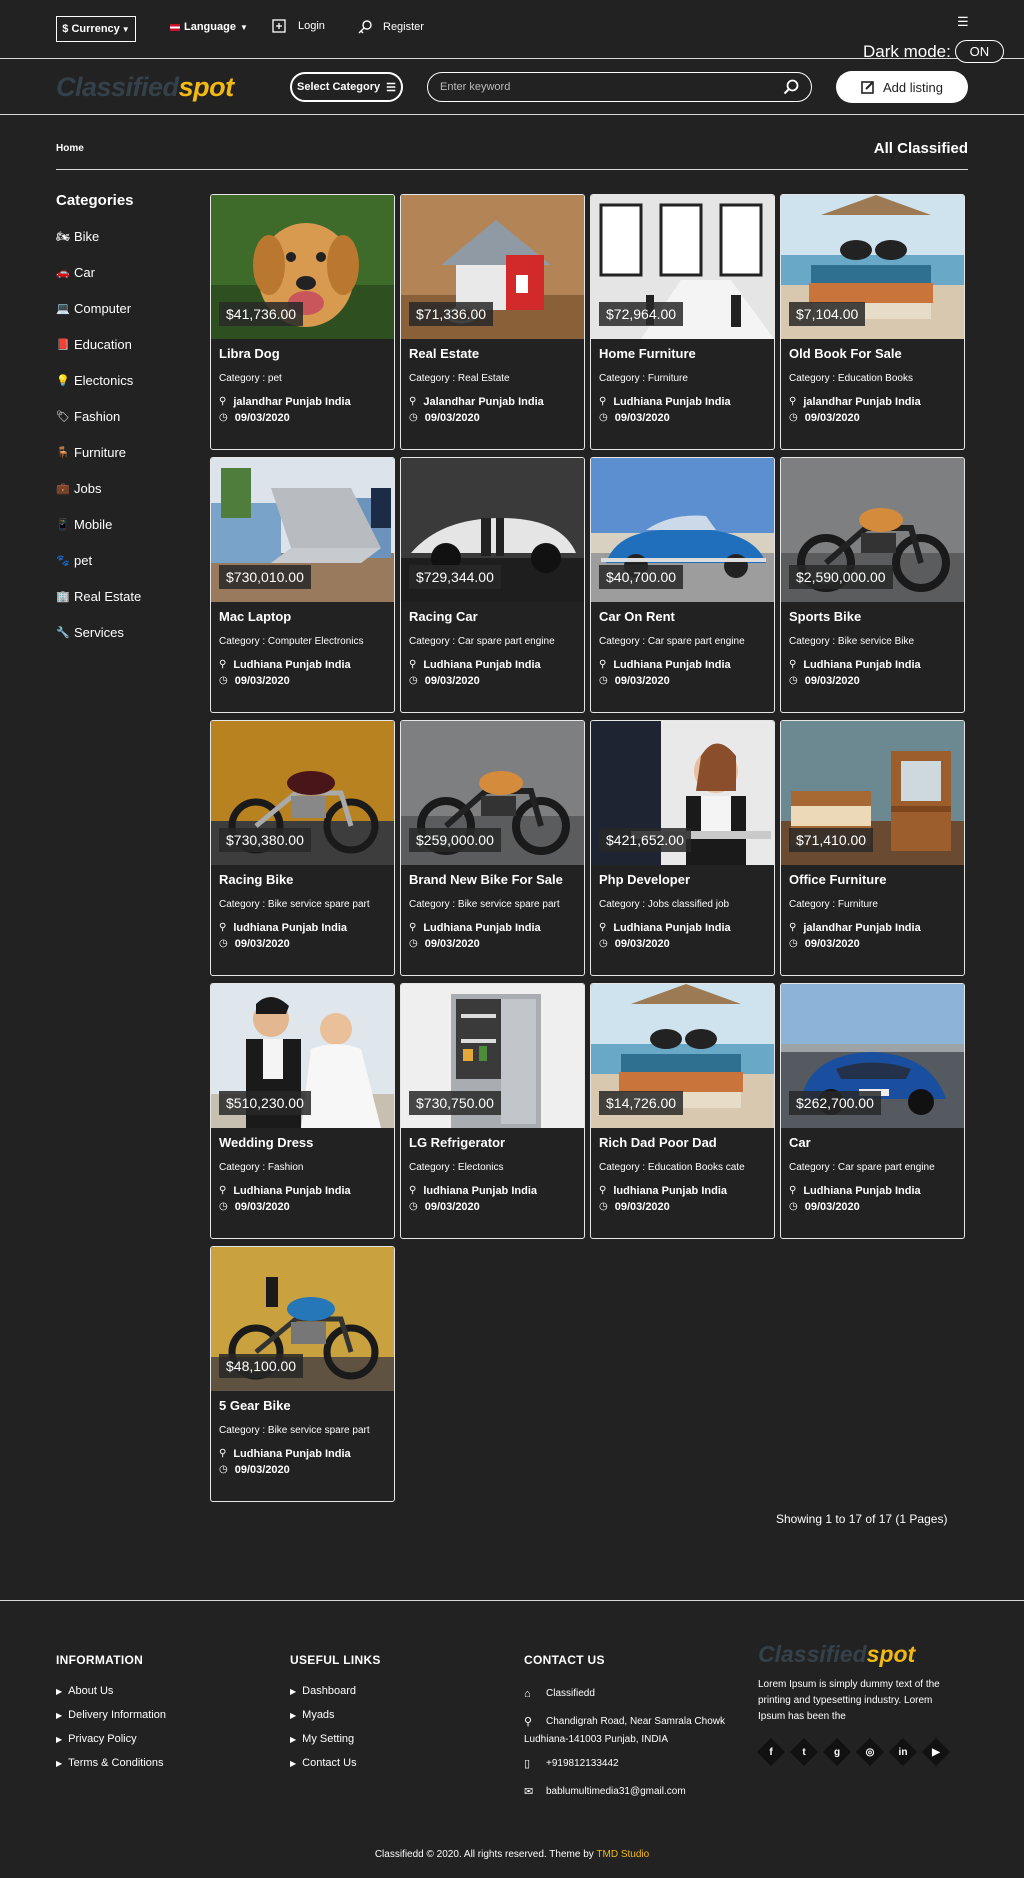  Describe the element at coordinates (111, 1745) in the screenshot. I see `footer-link-privacy-policy: ▶ Privacy Policy` at that location.